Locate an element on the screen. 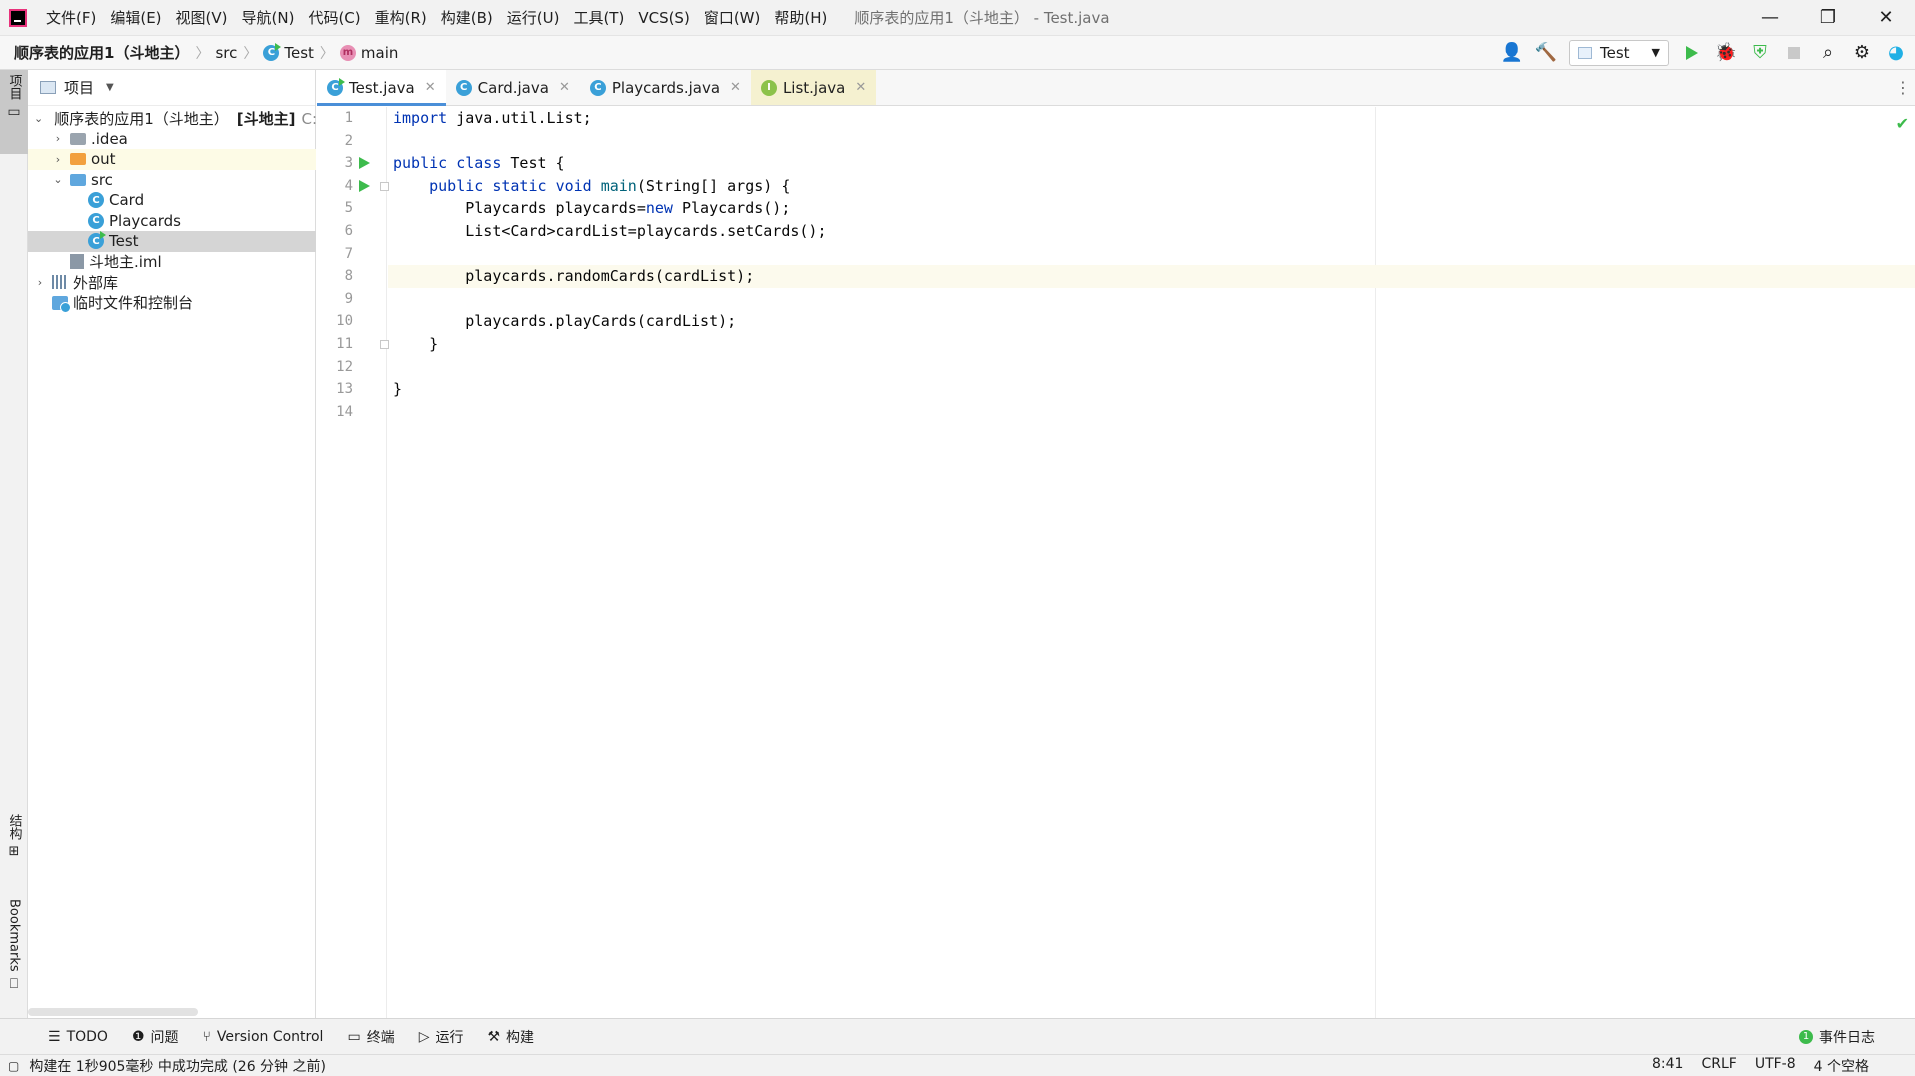  folder-icon: ▭ is located at coordinates (14, 112).